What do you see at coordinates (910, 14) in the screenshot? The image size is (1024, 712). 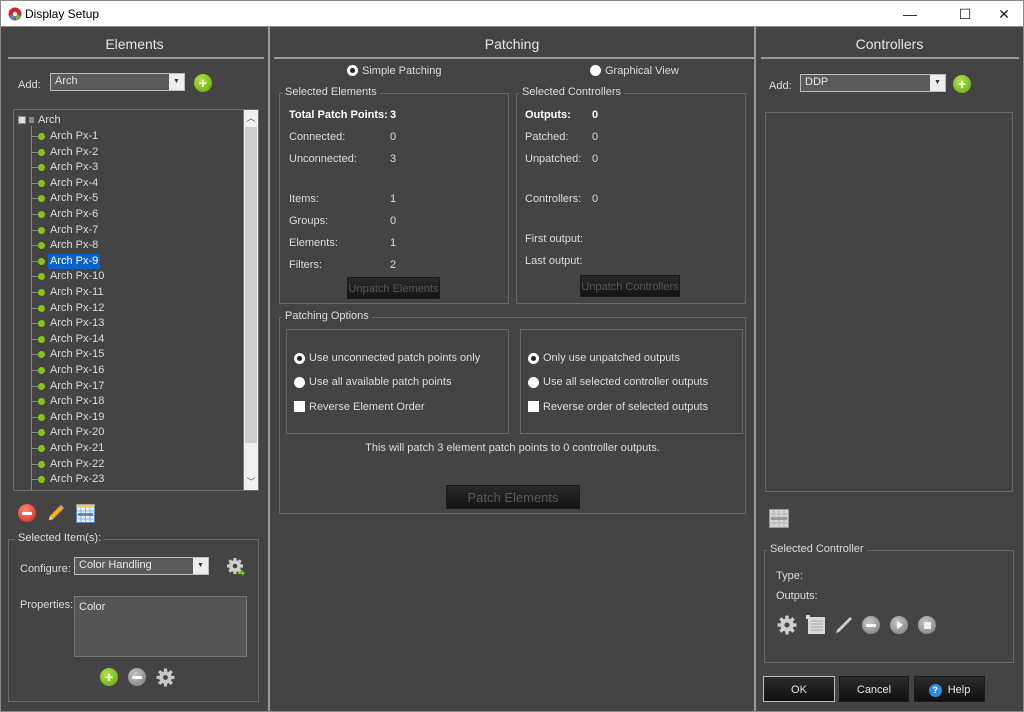 I see `minimize-button: —` at bounding box center [910, 14].